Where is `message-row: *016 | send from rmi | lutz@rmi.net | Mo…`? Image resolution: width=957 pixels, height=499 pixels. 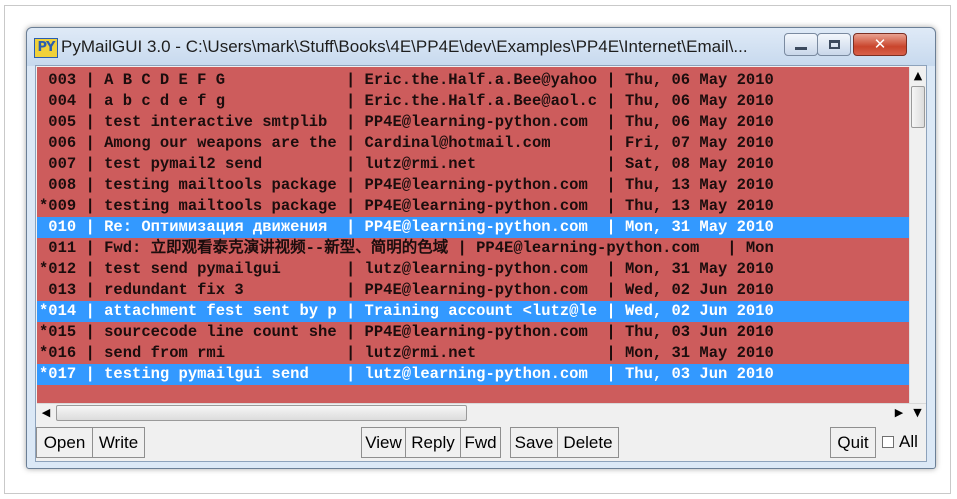 message-row: *016 | send from rmi | lutz@rmi.net | Mo… is located at coordinates (473, 353).